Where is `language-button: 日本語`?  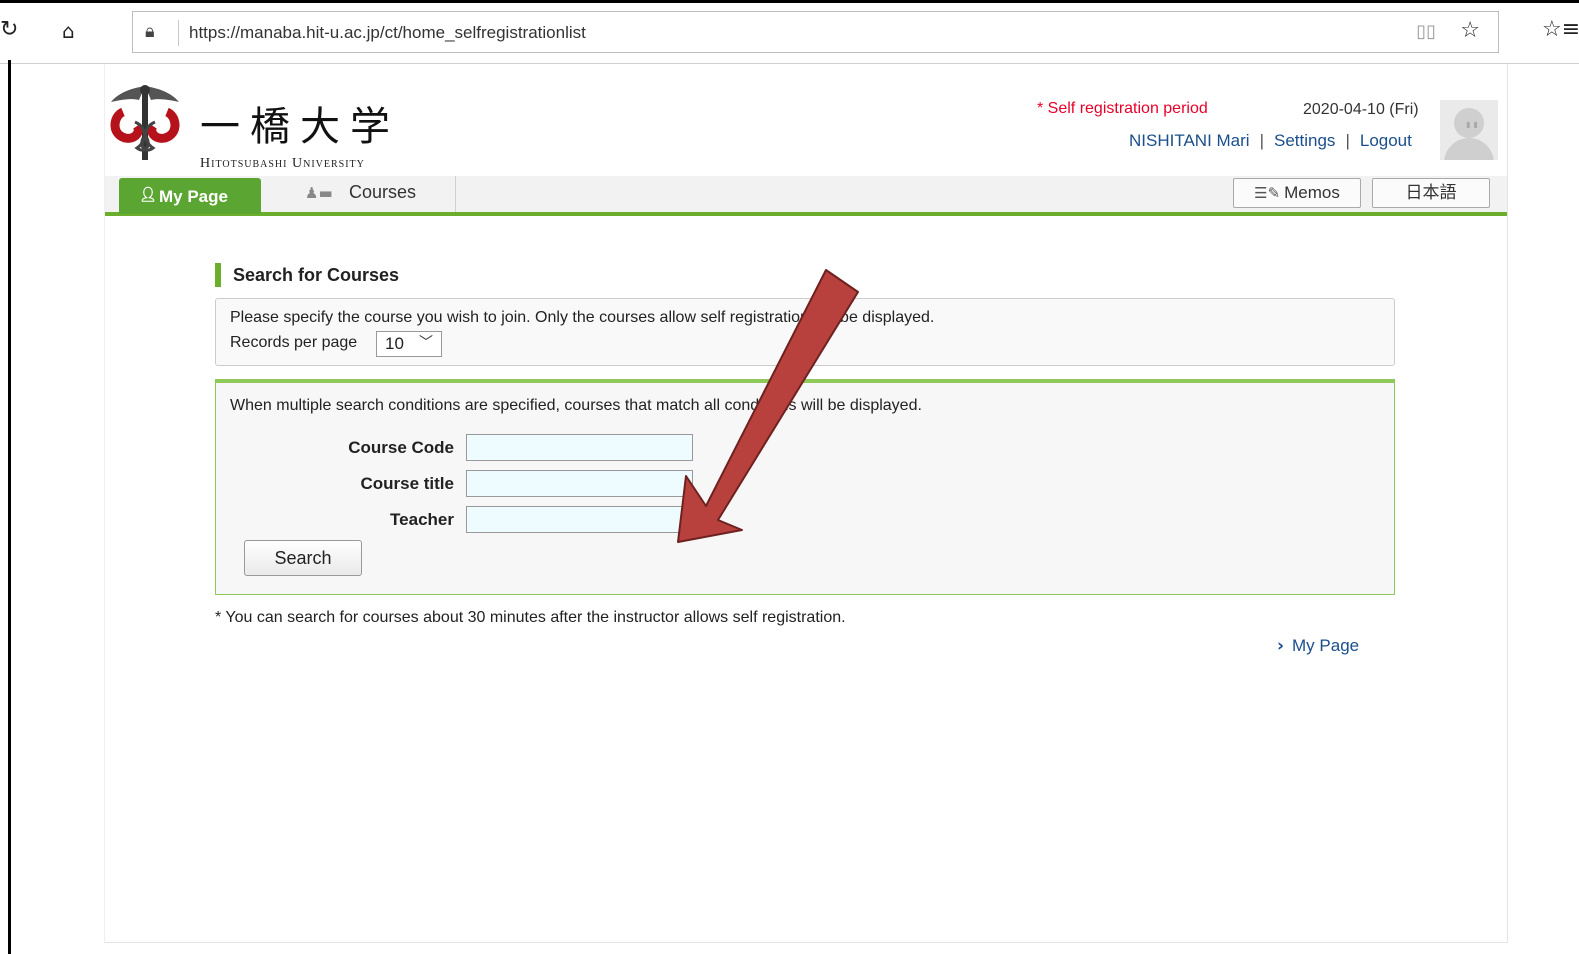 language-button: 日本語 is located at coordinates (1431, 193).